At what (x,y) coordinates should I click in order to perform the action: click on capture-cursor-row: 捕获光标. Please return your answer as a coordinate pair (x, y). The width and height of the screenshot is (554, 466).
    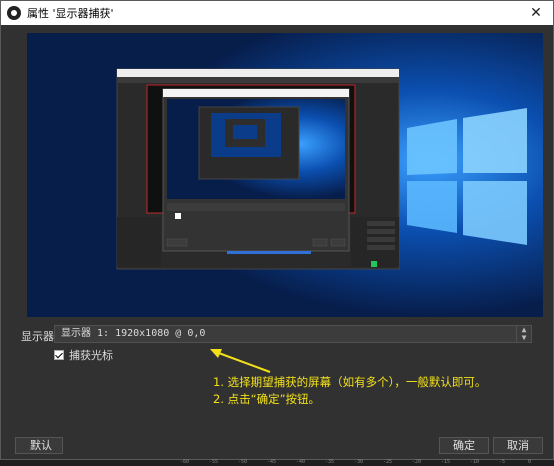
    Looking at the image, I should click on (83, 355).